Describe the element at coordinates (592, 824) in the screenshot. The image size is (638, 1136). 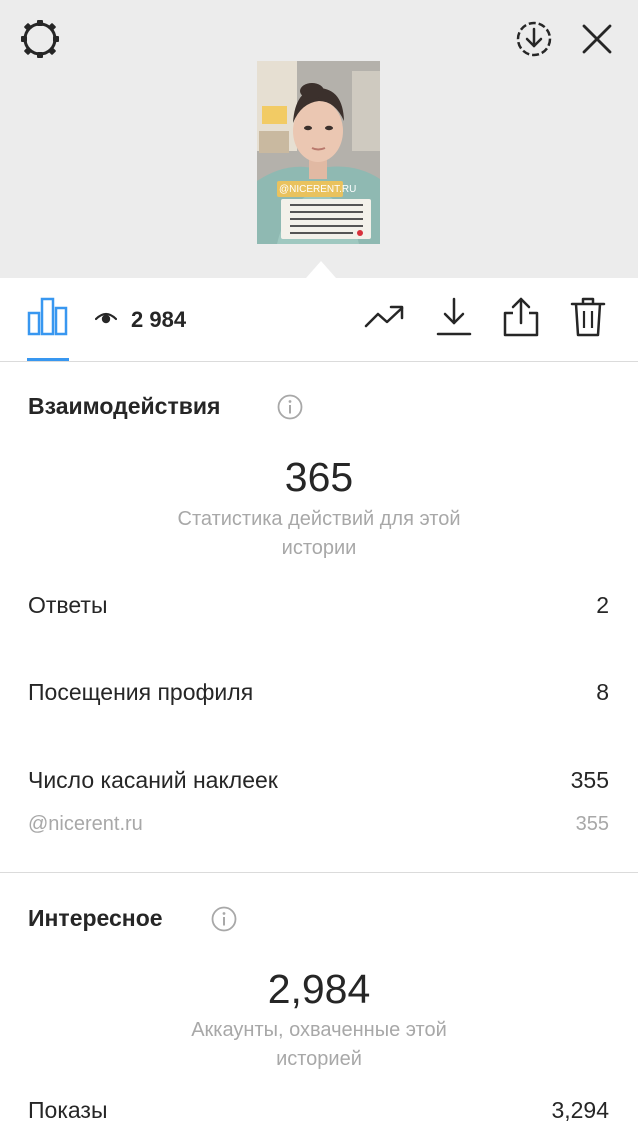
I see `sticker-mention-value: 355` at that location.